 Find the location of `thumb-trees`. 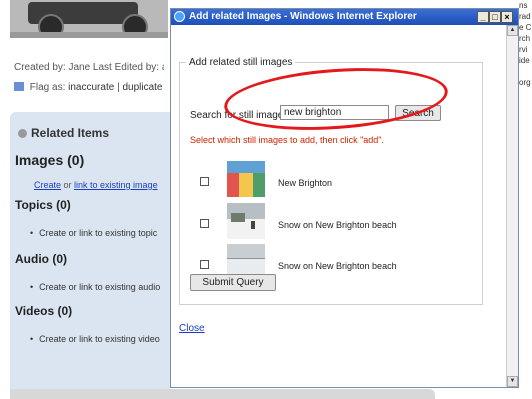

thumb-trees is located at coordinates (238, 217).